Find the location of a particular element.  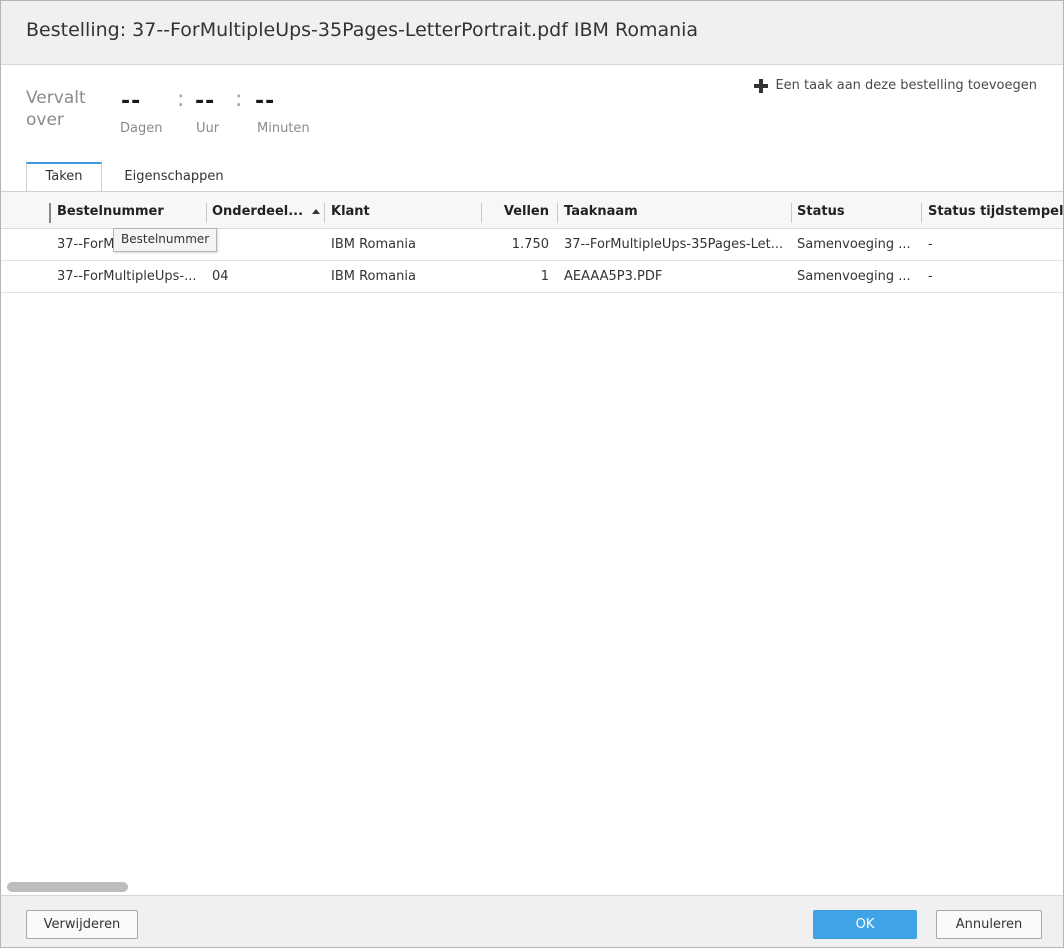

due-hours-value: -- is located at coordinates (205, 101).